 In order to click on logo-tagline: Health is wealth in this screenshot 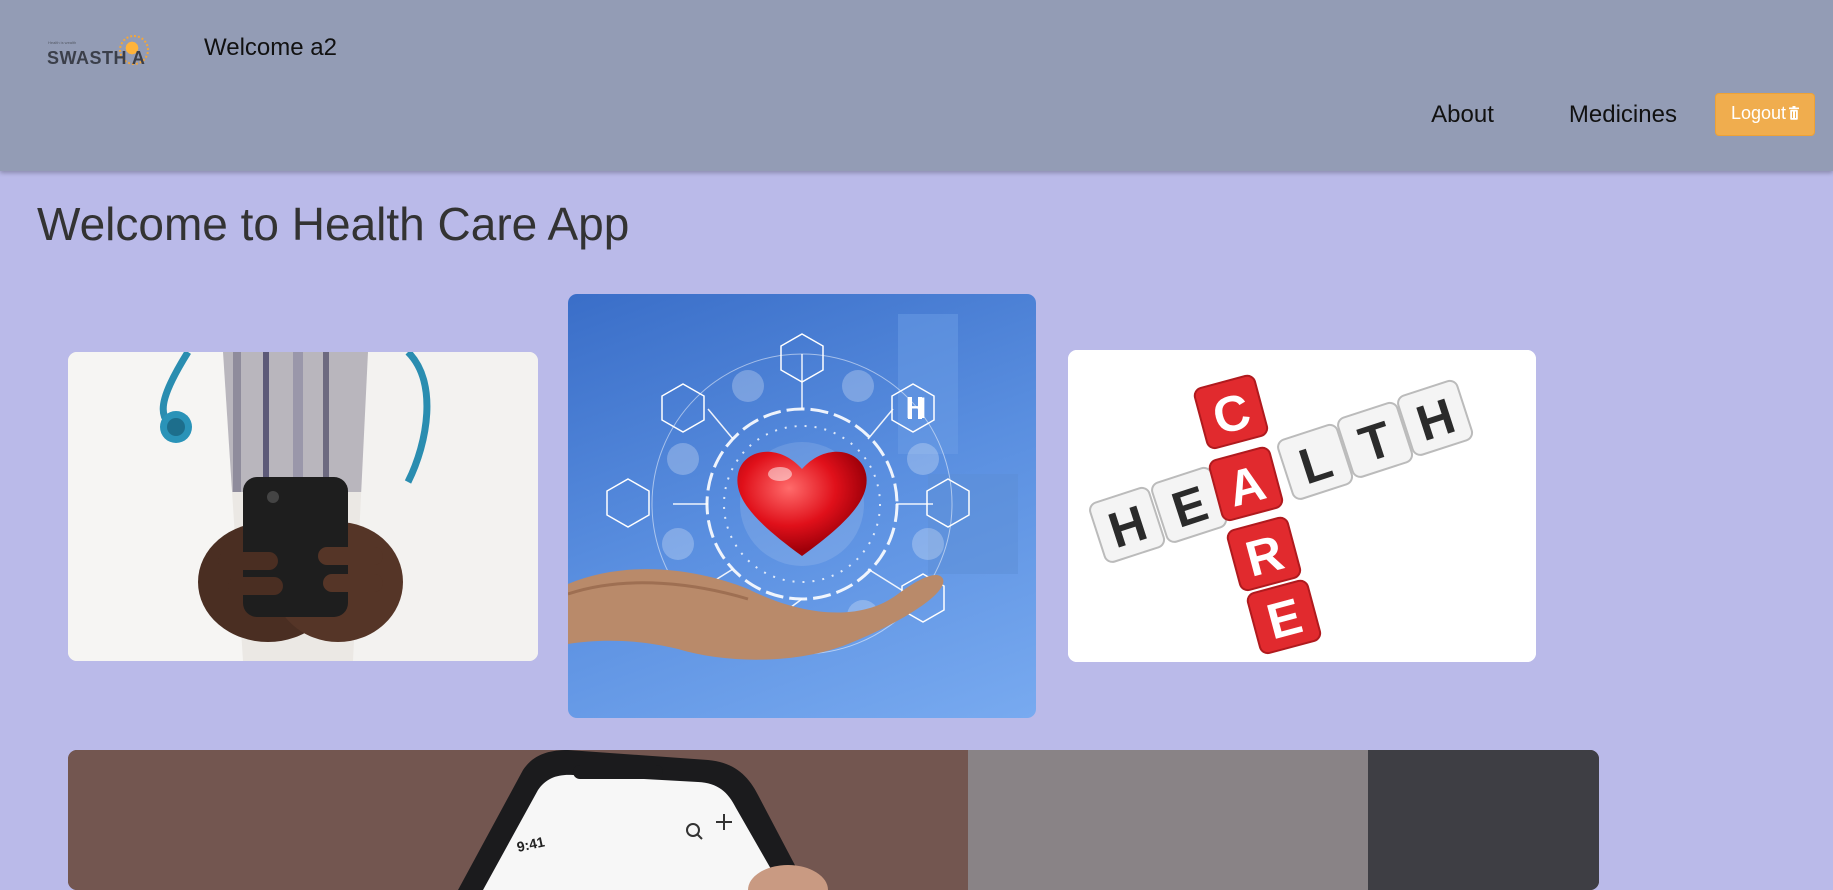, I will do `click(62, 42)`.